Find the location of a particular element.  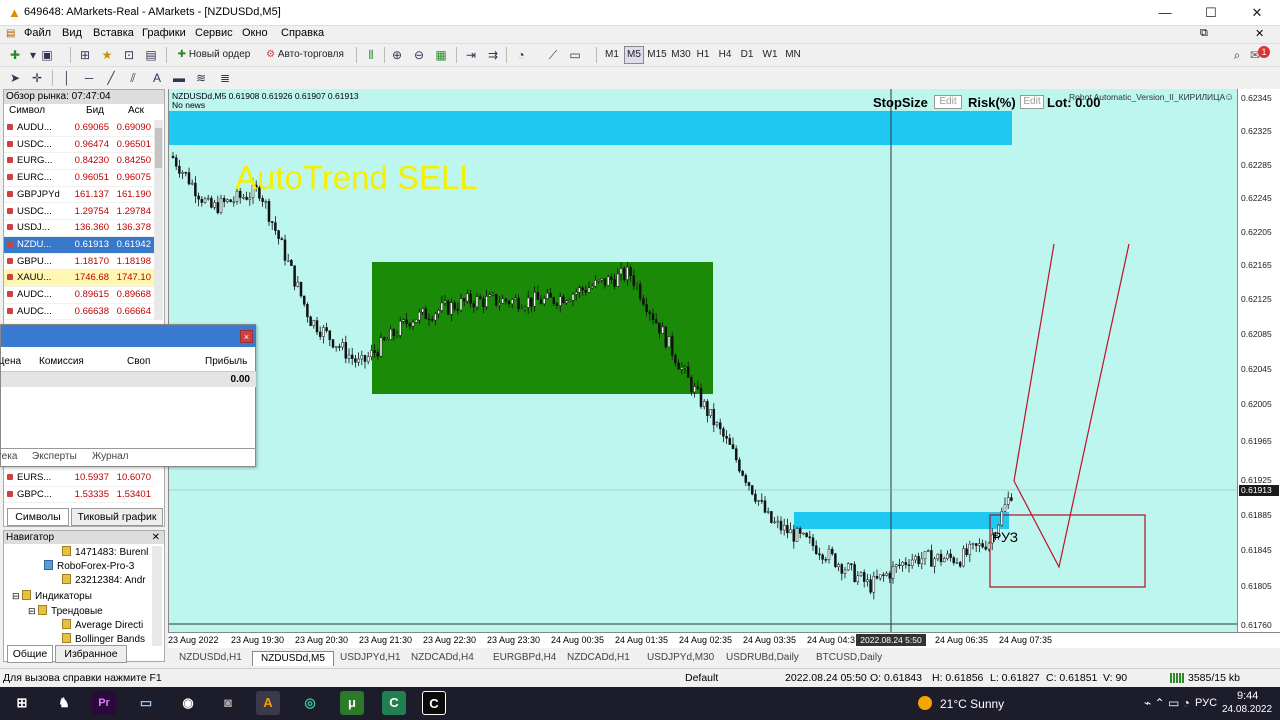

market-watch-row: XAUU... 1746.68 1747.10 is located at coordinates (79, 278).